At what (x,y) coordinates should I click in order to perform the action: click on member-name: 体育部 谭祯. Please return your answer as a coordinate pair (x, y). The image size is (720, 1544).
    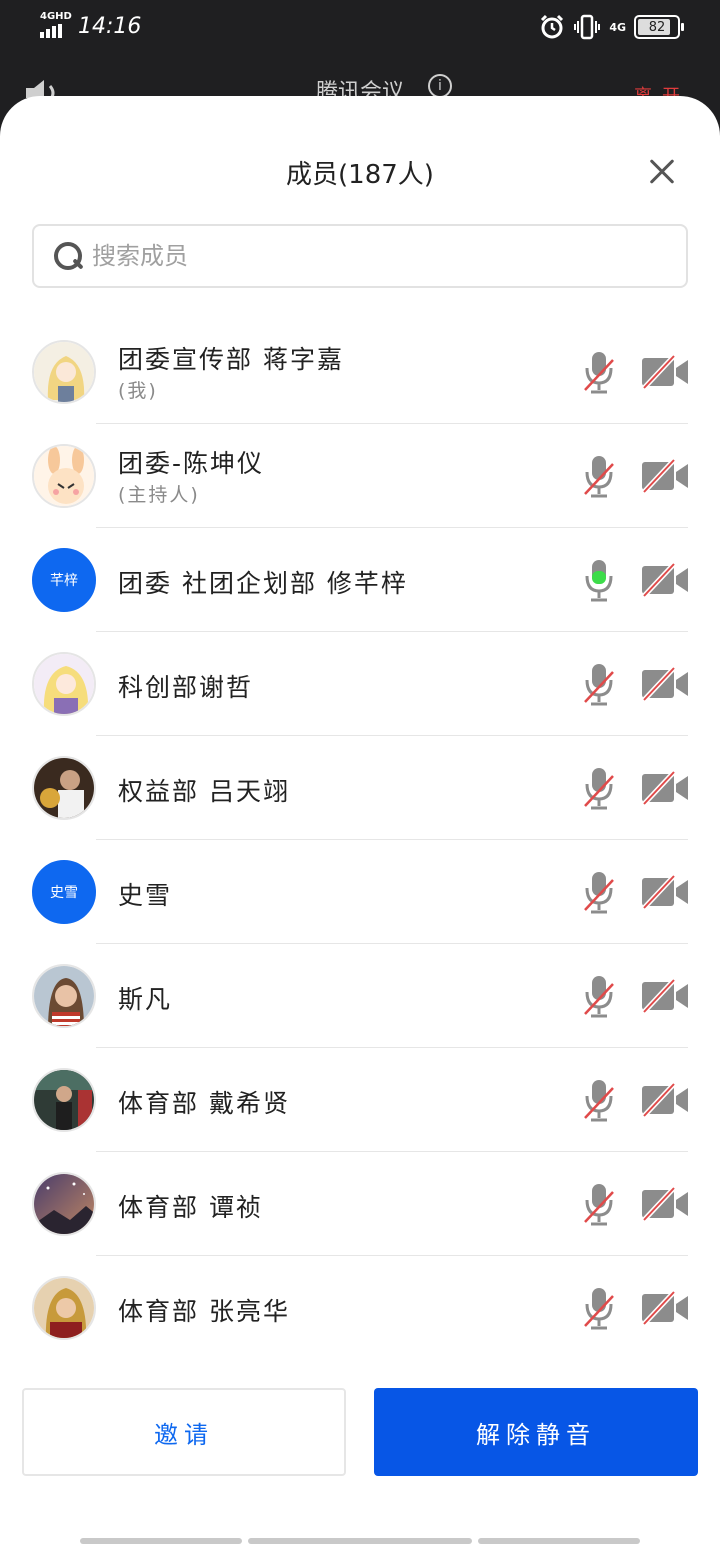
    Looking at the image, I should click on (190, 1207).